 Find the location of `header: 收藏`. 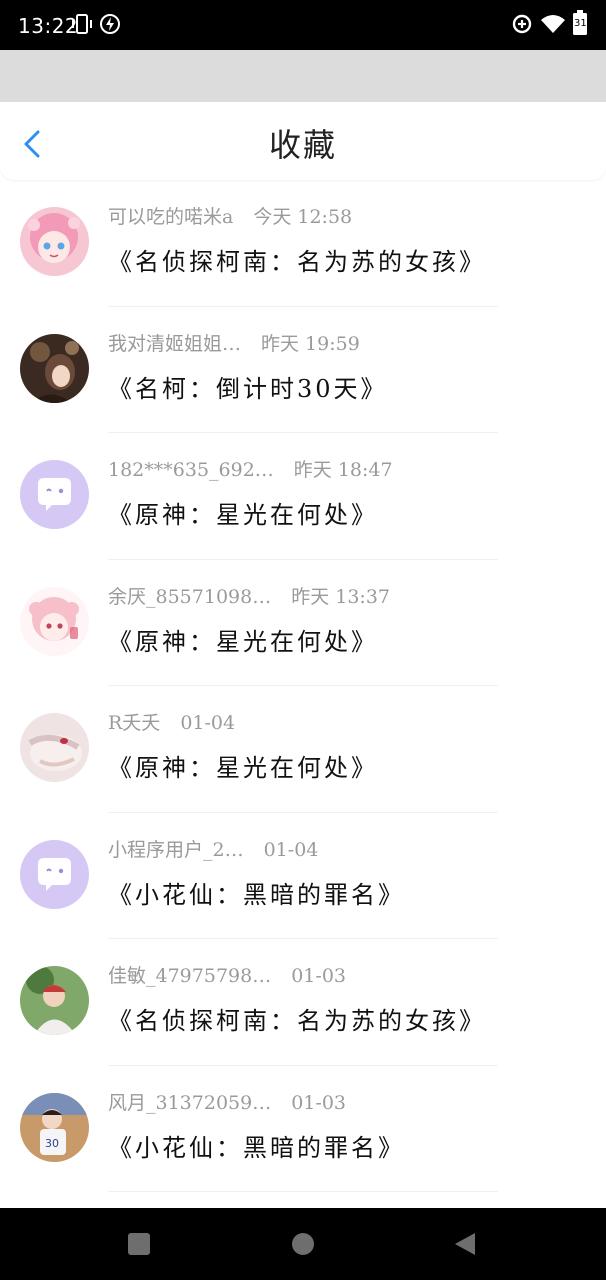

header: 收藏 is located at coordinates (303, 141).